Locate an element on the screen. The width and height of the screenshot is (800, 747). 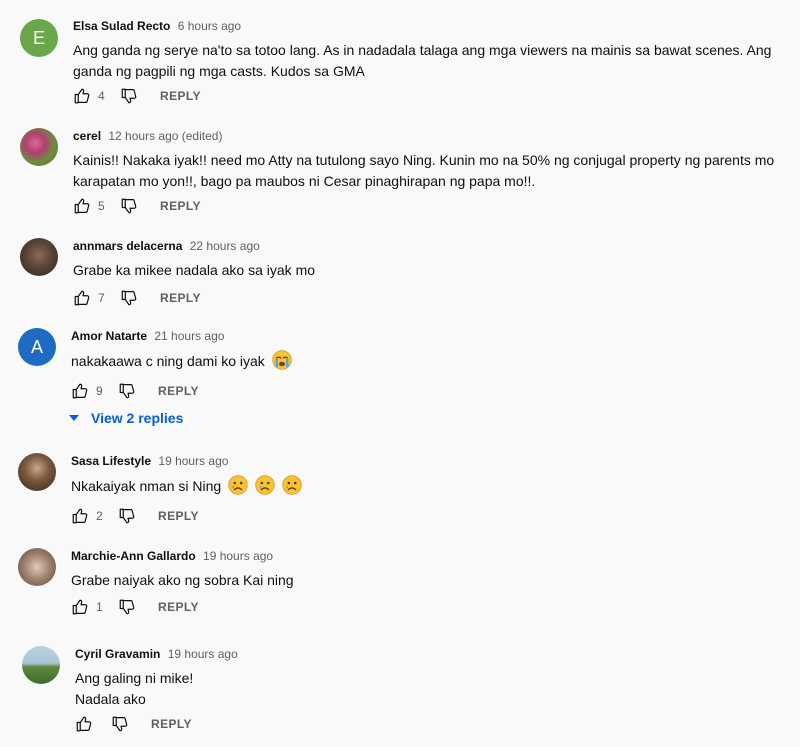
comment-author: Marchie-Ann Gallardo is located at coordinates (133, 556).